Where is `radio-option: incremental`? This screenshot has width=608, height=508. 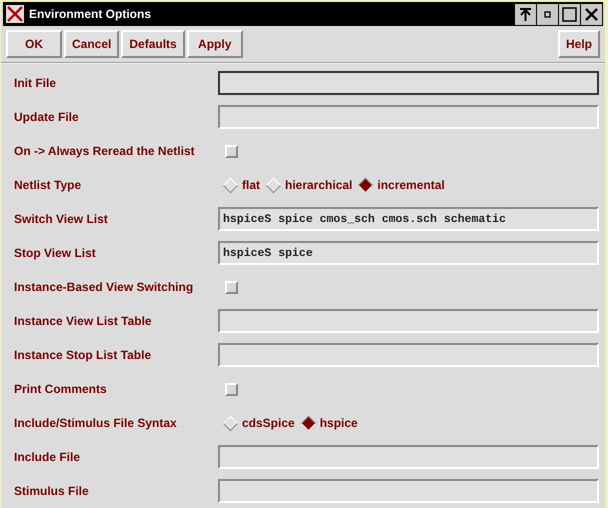
radio-option: incremental is located at coordinates (401, 185).